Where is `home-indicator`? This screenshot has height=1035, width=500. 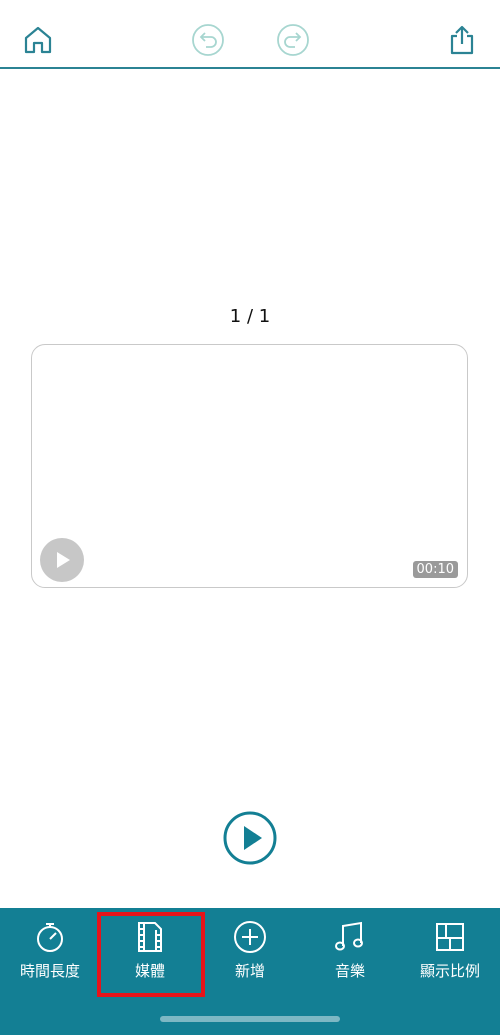 home-indicator is located at coordinates (250, 1019).